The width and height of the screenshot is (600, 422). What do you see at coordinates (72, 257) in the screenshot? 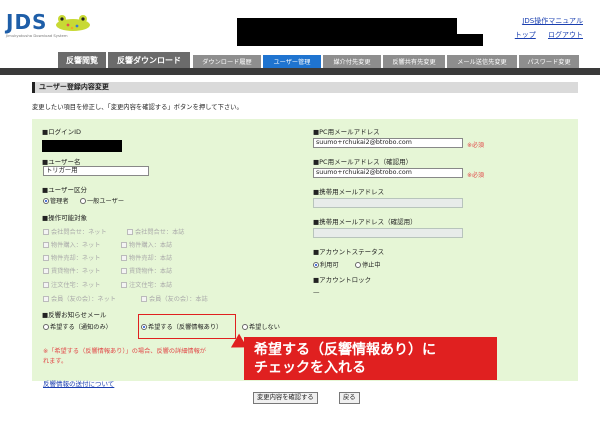
I see `option-checkbox: 物件売却：ネット` at bounding box center [72, 257].